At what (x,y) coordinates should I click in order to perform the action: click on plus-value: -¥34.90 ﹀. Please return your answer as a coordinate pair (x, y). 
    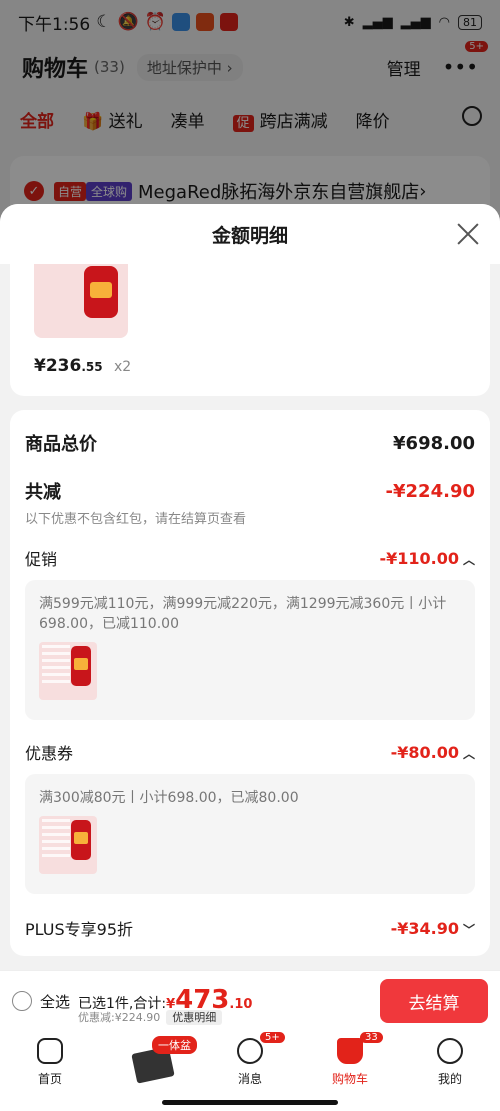
    Looking at the image, I should click on (433, 928).